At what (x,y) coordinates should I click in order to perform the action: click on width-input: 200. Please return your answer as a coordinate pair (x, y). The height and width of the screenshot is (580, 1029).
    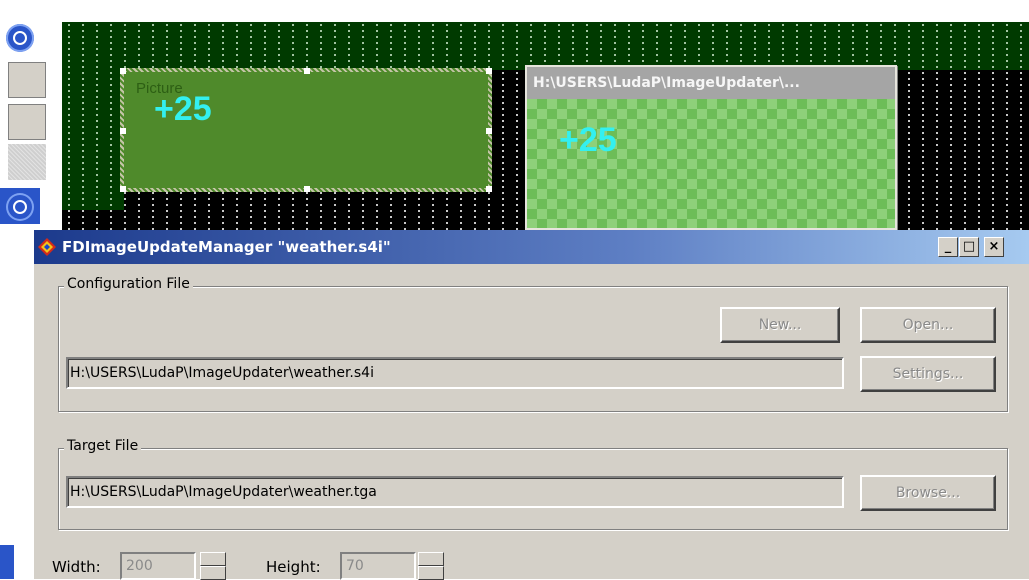
    Looking at the image, I should click on (158, 566).